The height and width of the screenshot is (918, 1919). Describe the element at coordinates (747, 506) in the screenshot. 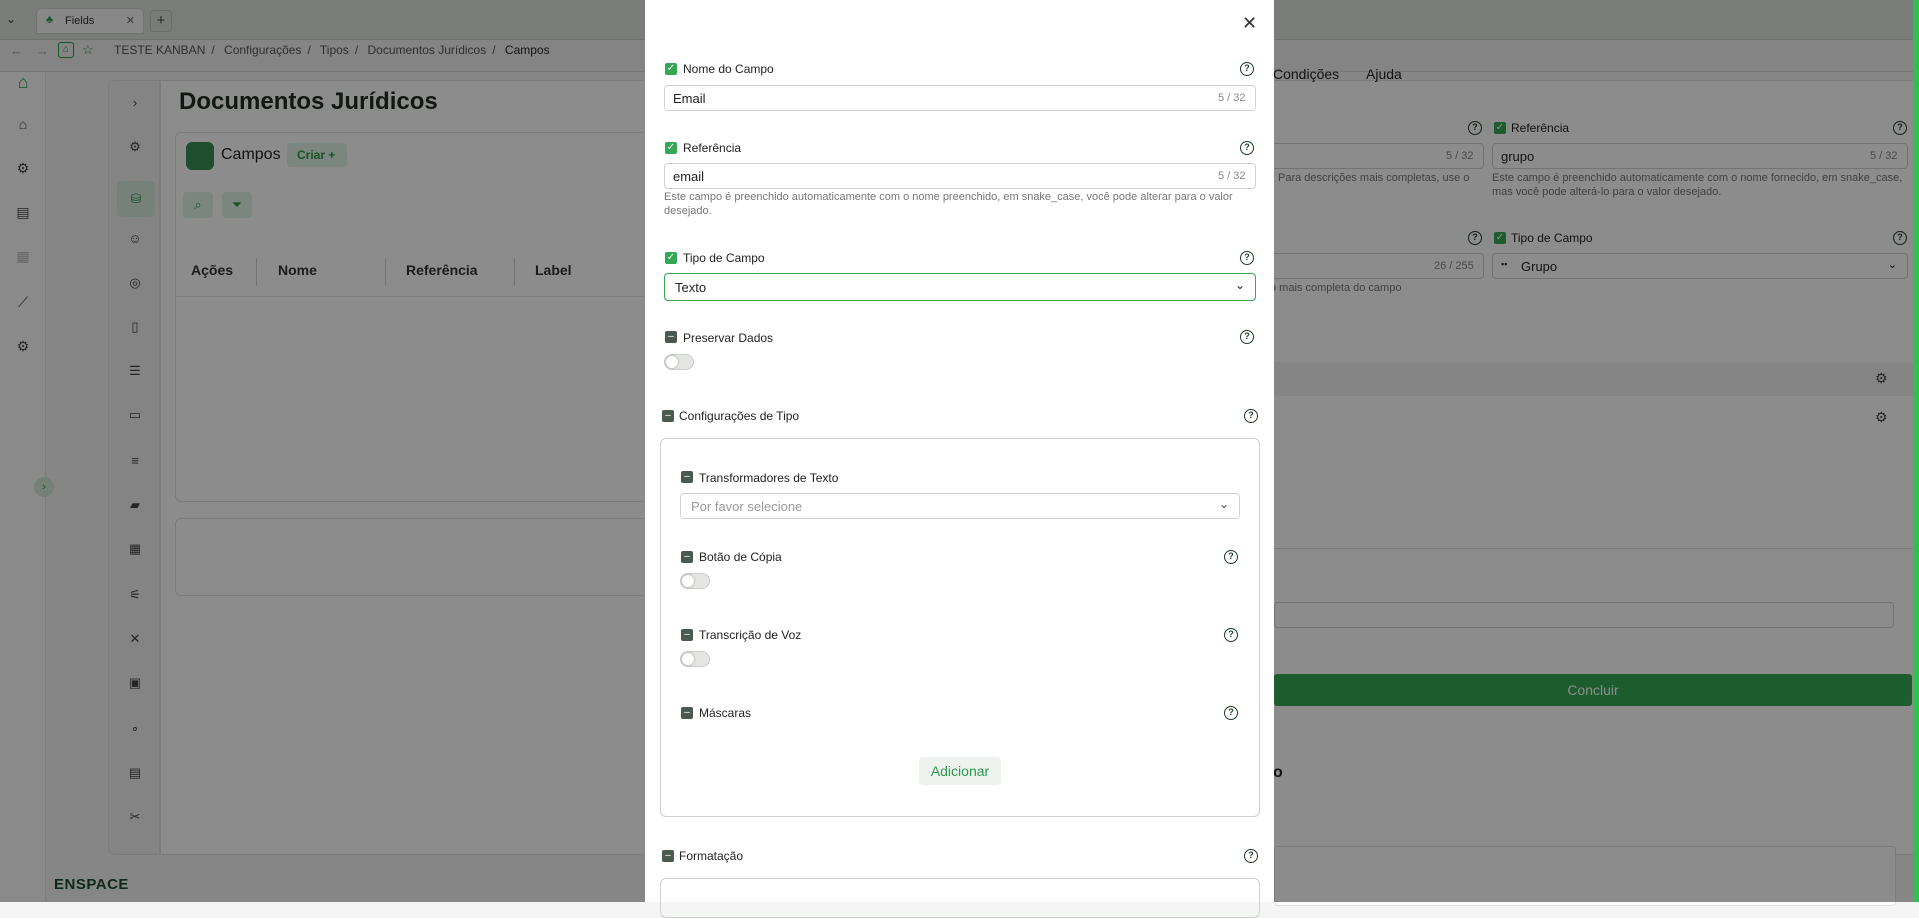

I see `text-transformers-placeholder: Por favor selecione` at that location.